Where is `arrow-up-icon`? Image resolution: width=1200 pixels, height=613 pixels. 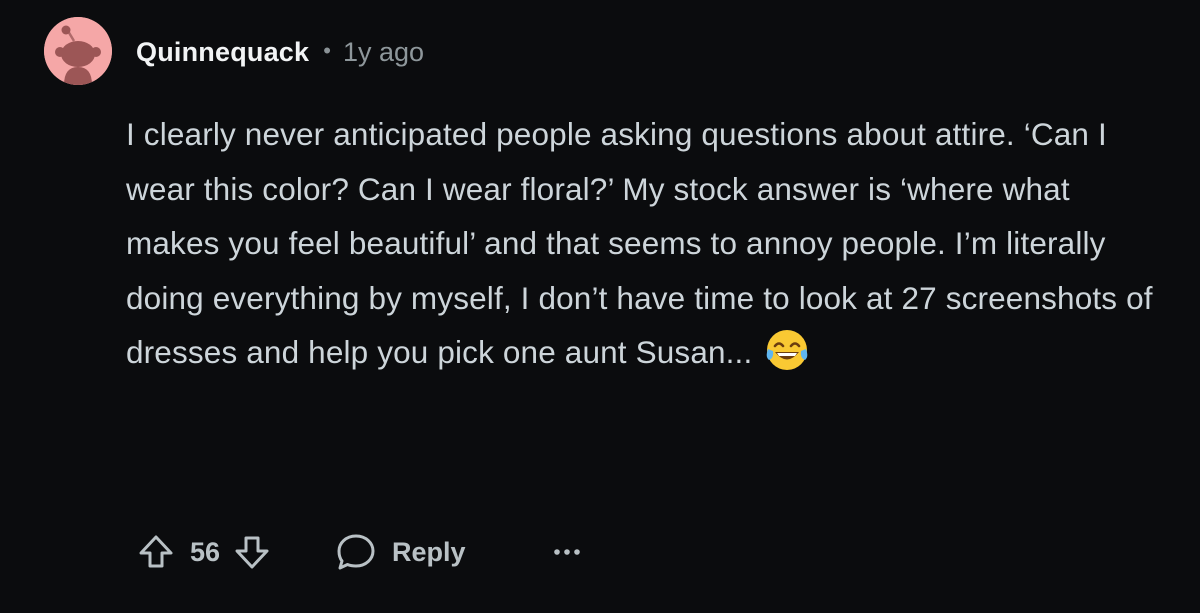 arrow-up-icon is located at coordinates (156, 551).